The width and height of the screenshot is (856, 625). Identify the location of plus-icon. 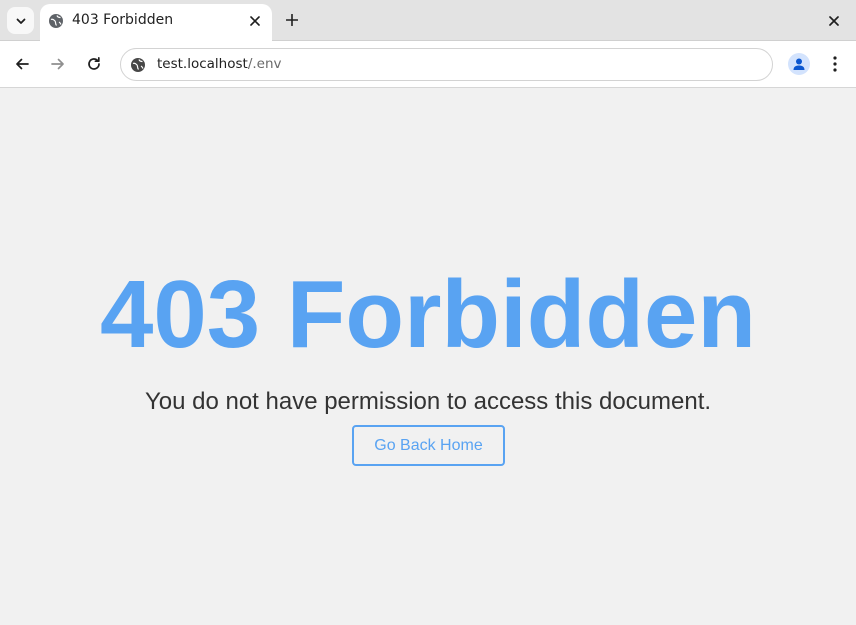
(292, 20).